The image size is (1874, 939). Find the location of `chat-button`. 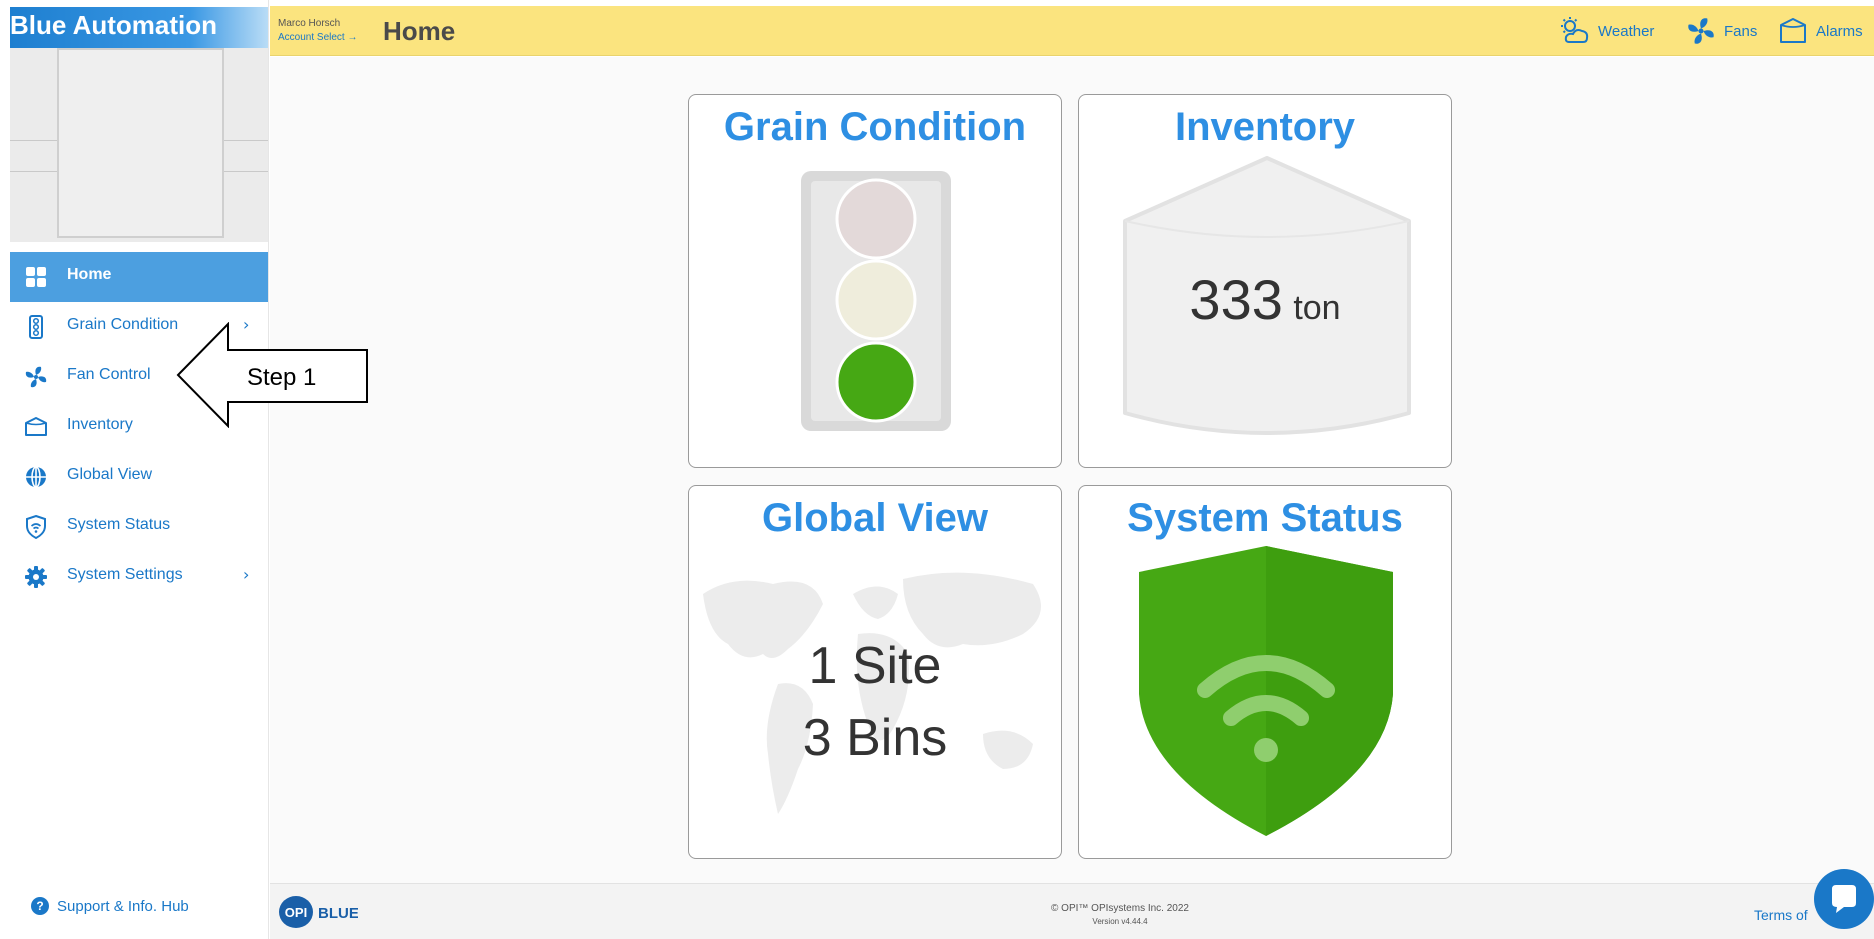

chat-button is located at coordinates (1844, 899).